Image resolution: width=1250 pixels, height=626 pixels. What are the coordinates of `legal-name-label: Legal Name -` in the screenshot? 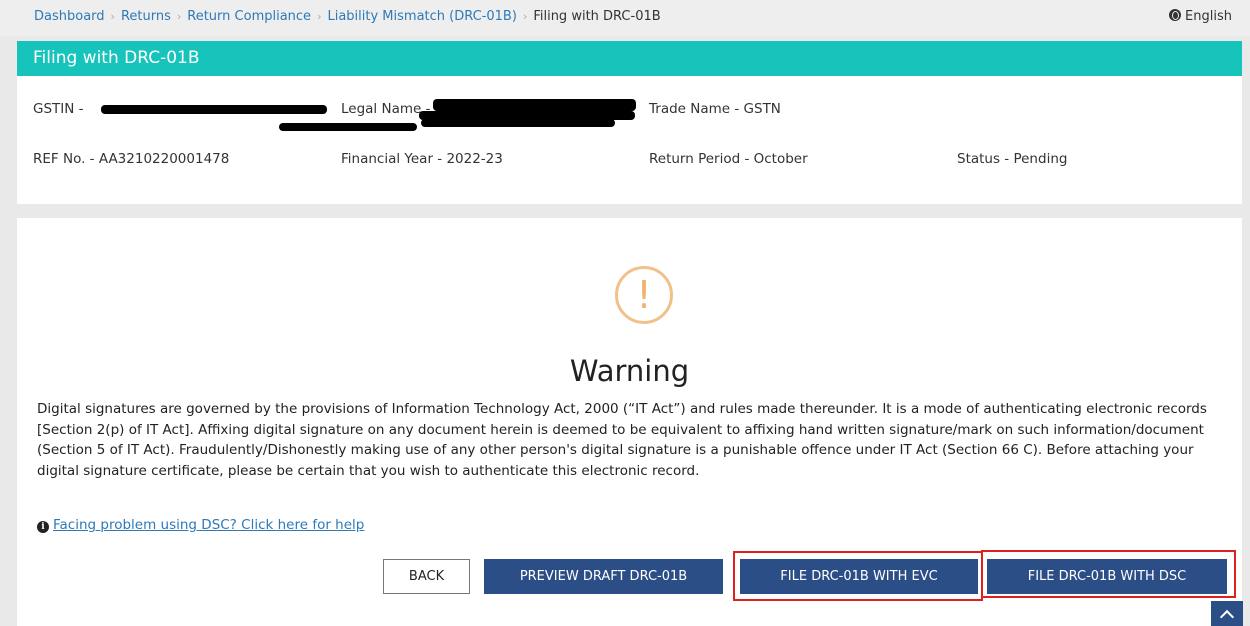 It's located at (386, 109).